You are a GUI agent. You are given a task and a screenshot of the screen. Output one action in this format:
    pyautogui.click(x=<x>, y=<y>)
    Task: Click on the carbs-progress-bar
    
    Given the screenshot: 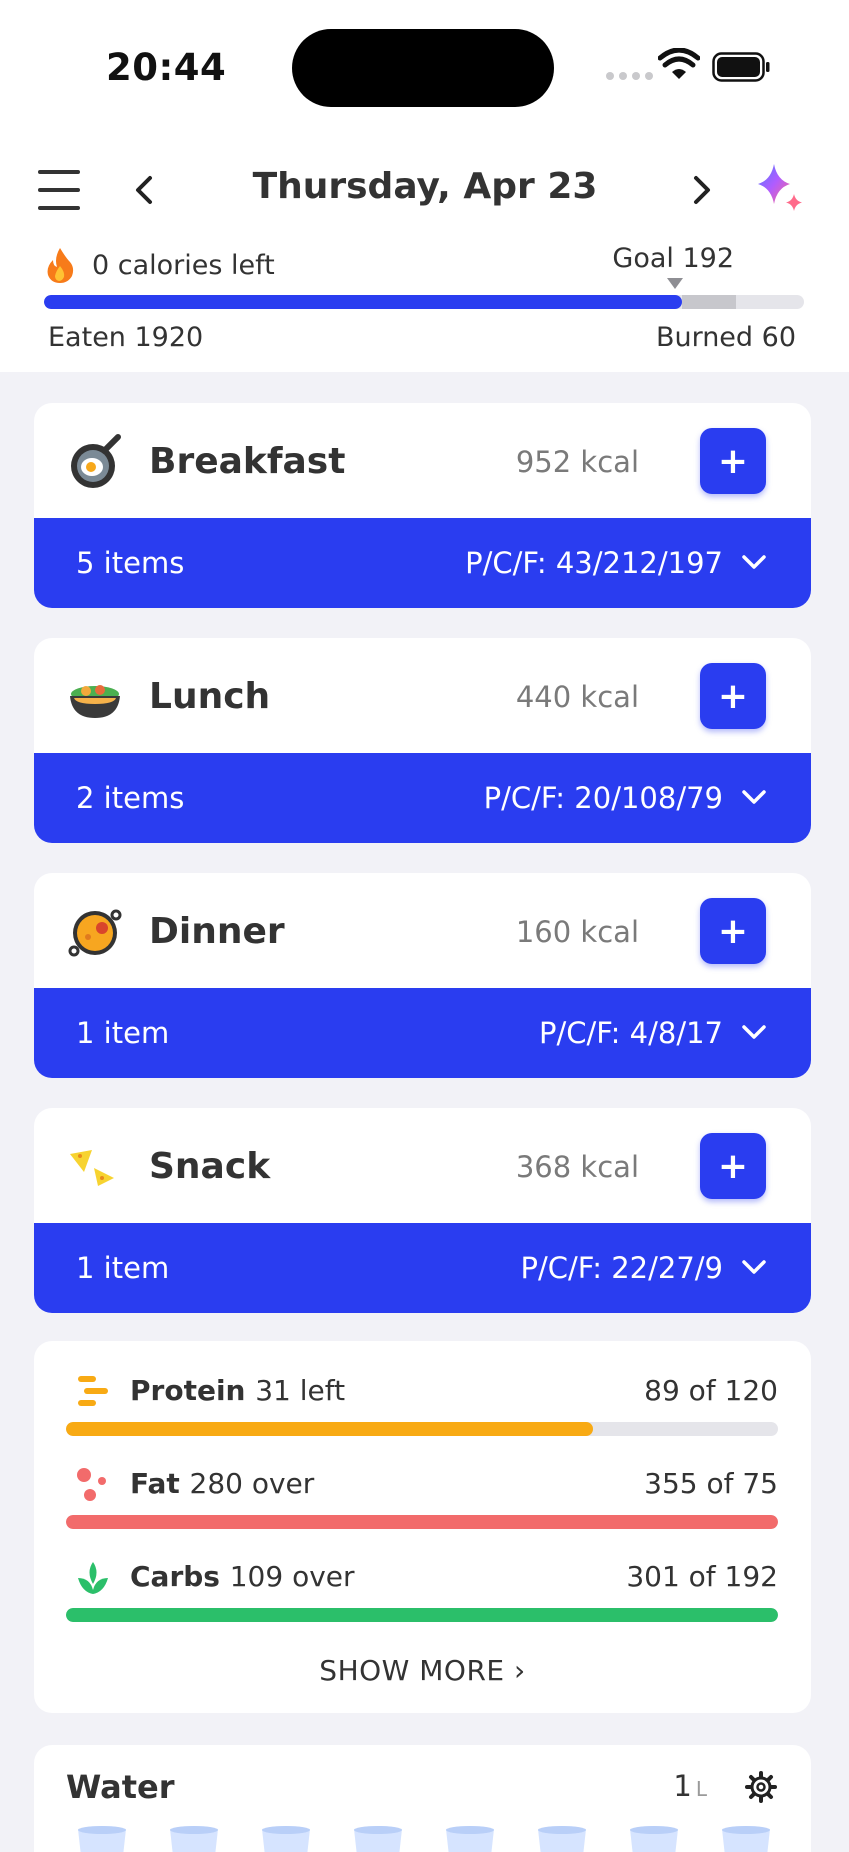 What is the action you would take?
    pyautogui.click(x=422, y=1615)
    